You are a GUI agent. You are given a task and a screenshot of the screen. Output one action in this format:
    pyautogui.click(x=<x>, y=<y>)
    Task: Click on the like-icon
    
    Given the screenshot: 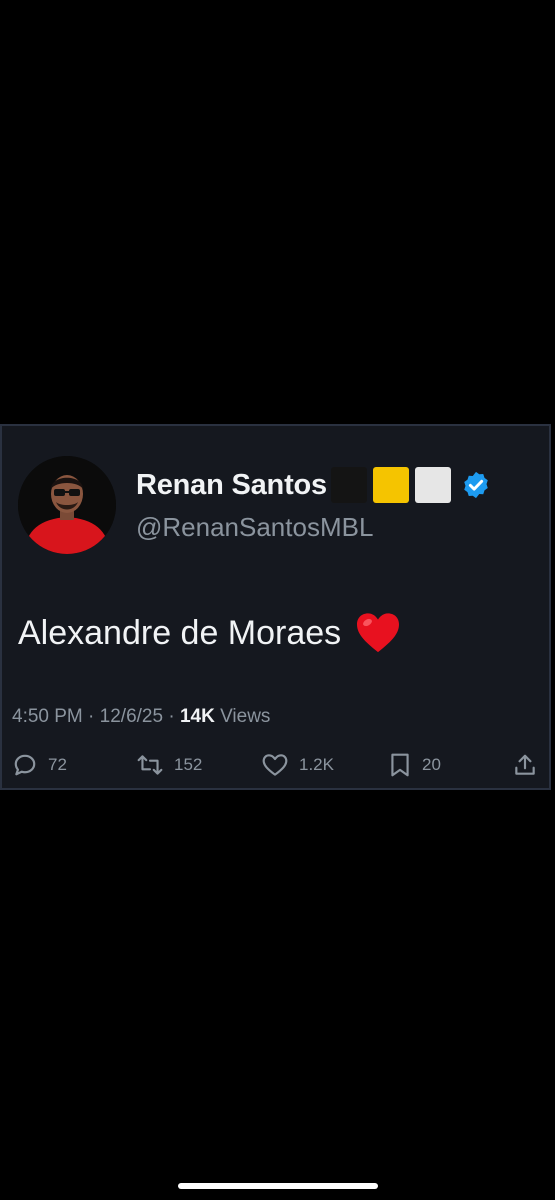 What is the action you would take?
    pyautogui.click(x=275, y=765)
    